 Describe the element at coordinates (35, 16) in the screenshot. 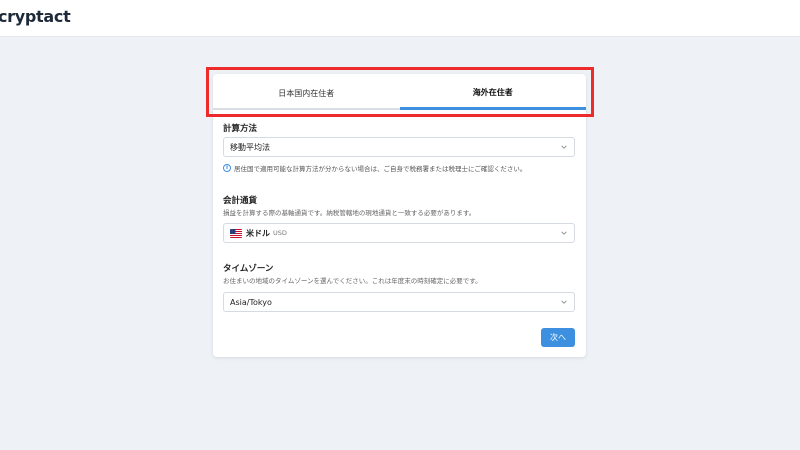

I see `cryptact-logo: cryptact` at that location.